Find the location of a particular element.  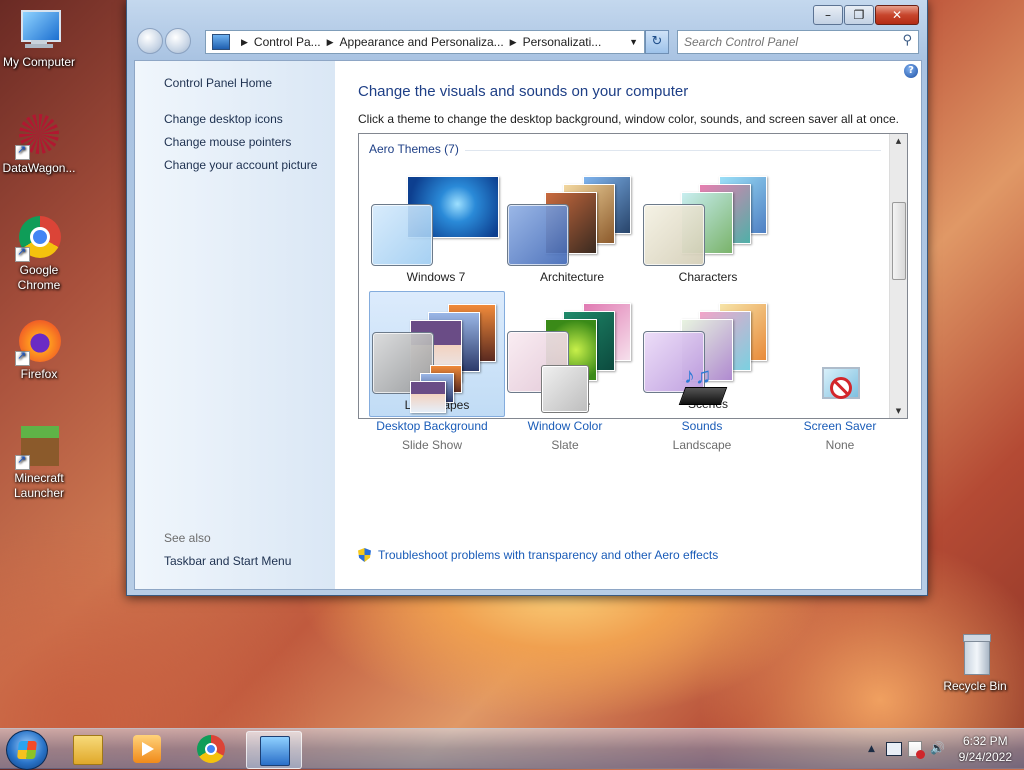

minimize-icon: – is located at coordinates (828, 15).